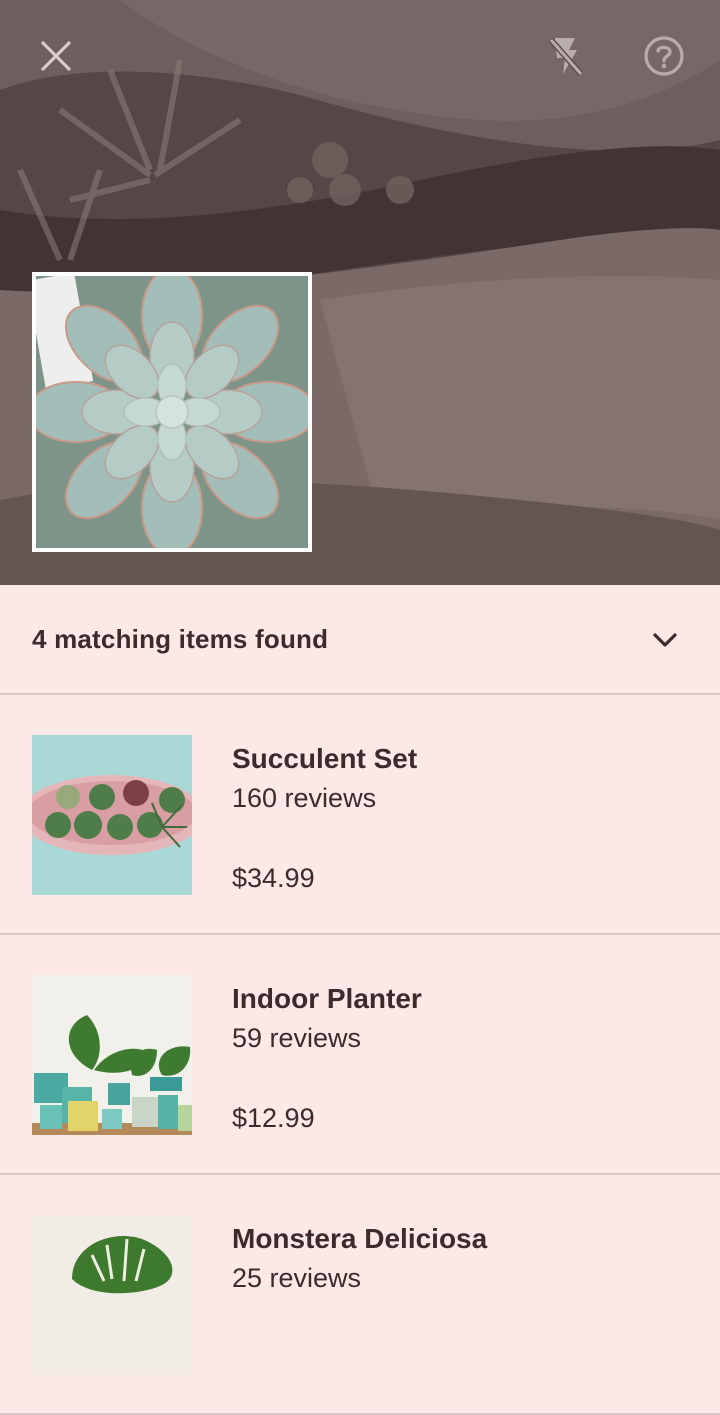  I want to click on product-name: Indoor Planter, so click(327, 998).